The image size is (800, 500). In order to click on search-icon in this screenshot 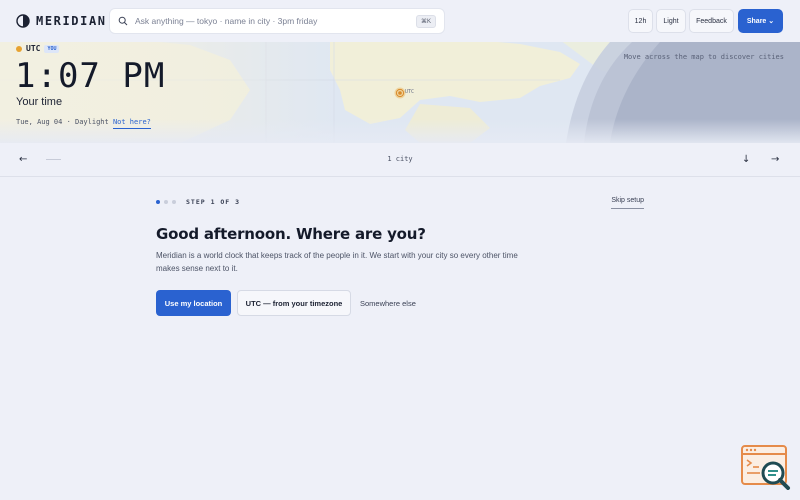, I will do `click(123, 21)`.